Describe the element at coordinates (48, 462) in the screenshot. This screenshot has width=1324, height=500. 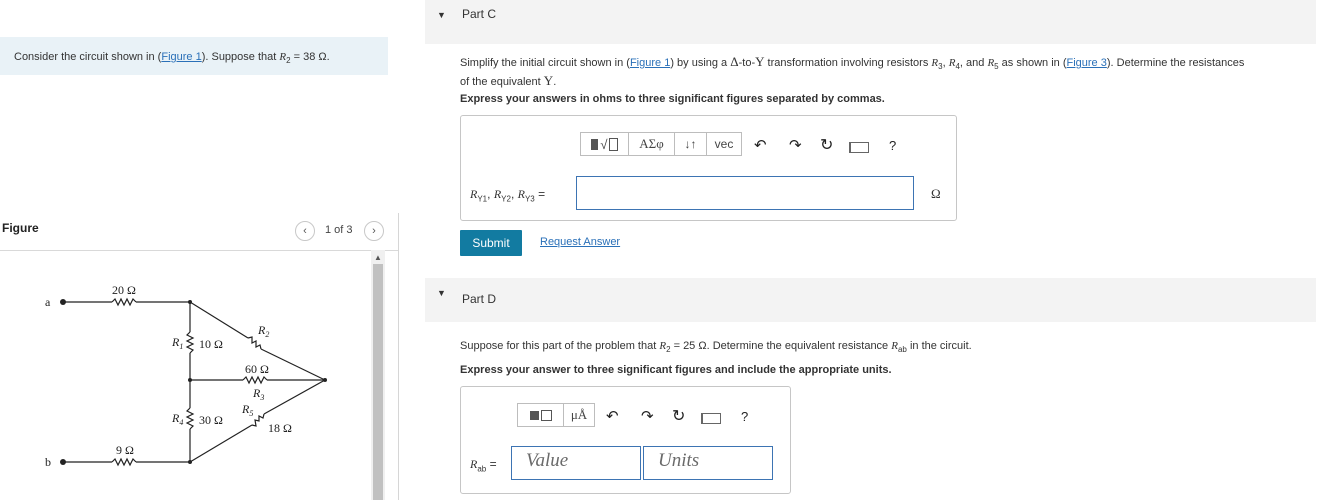
I see `node-b-label: b` at that location.